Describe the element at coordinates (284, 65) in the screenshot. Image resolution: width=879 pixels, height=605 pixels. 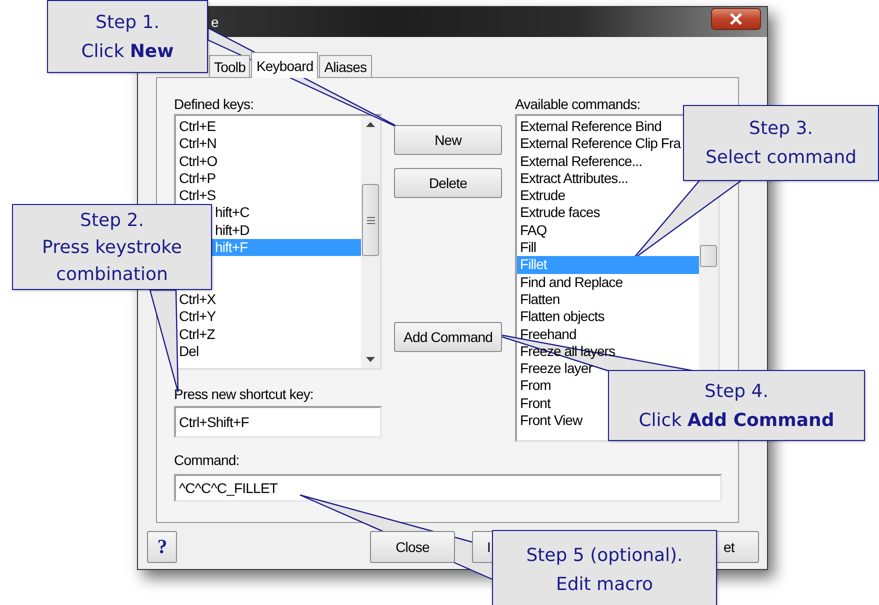
I see `tab: Keyboard` at that location.